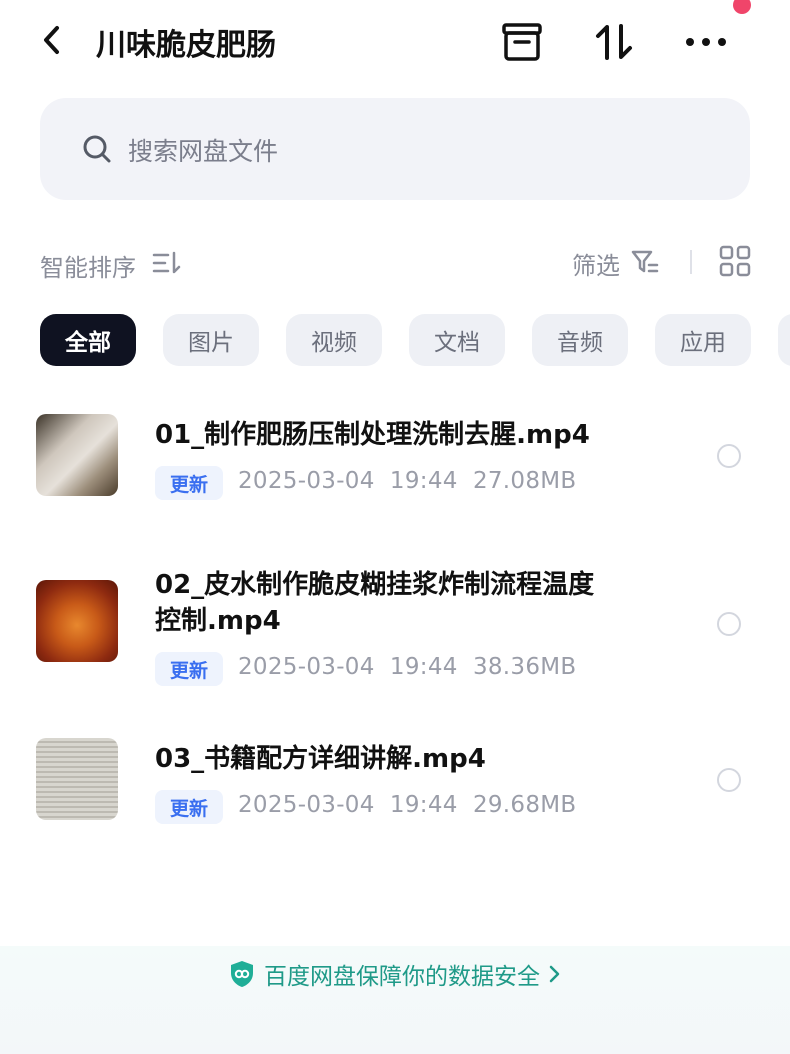 The height and width of the screenshot is (1054, 790). I want to click on file-meta: 2025-03-04 19:44 29.68MB, so click(407, 805).